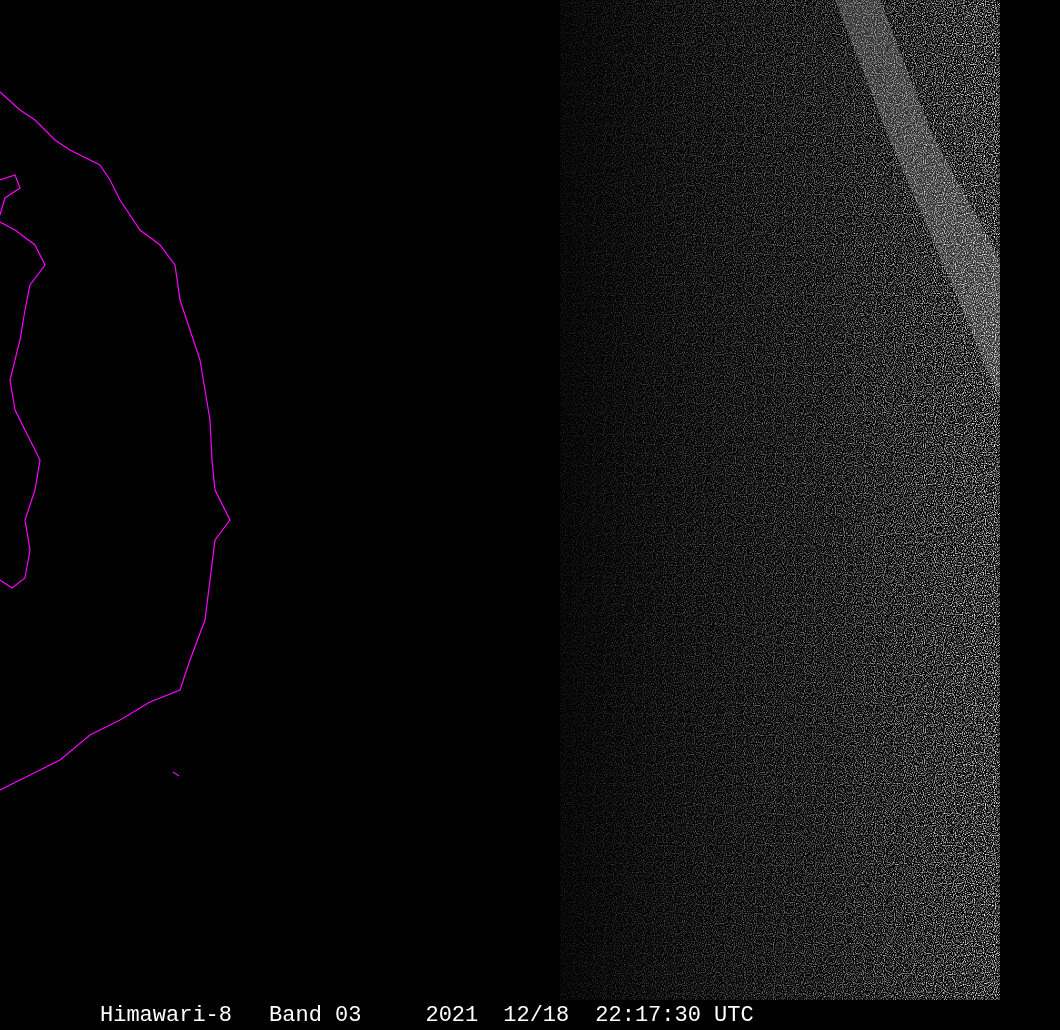  I want to click on caption-text: 2021, so click(452, 1016).